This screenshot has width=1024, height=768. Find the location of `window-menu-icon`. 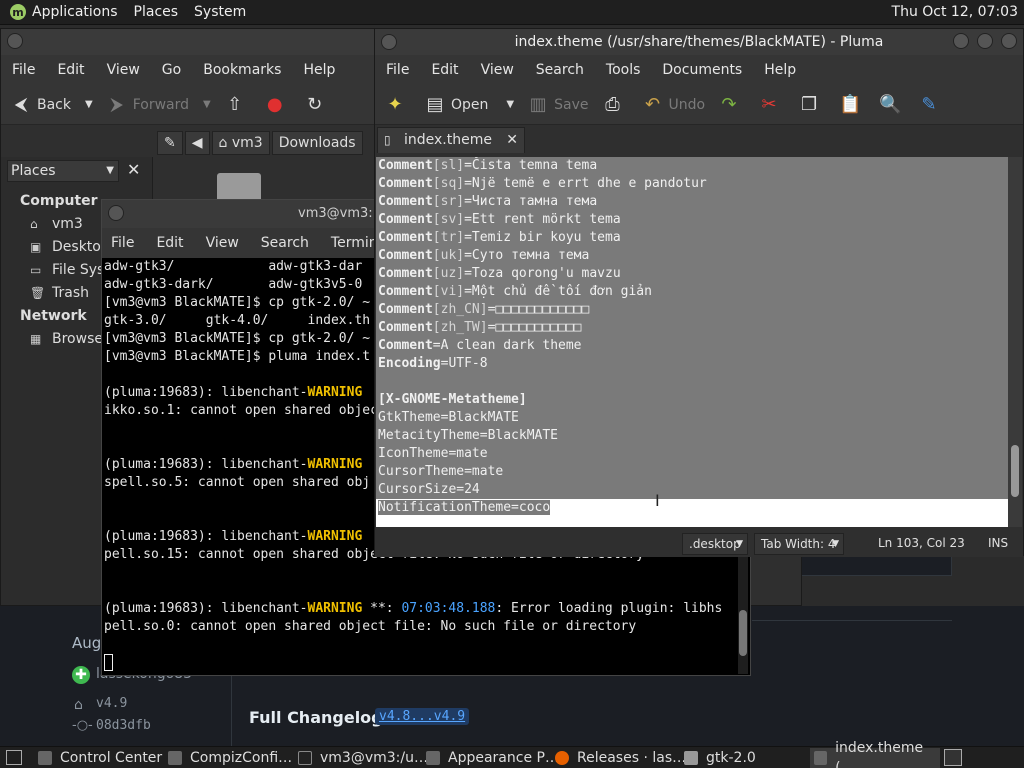

window-menu-icon is located at coordinates (15, 41).